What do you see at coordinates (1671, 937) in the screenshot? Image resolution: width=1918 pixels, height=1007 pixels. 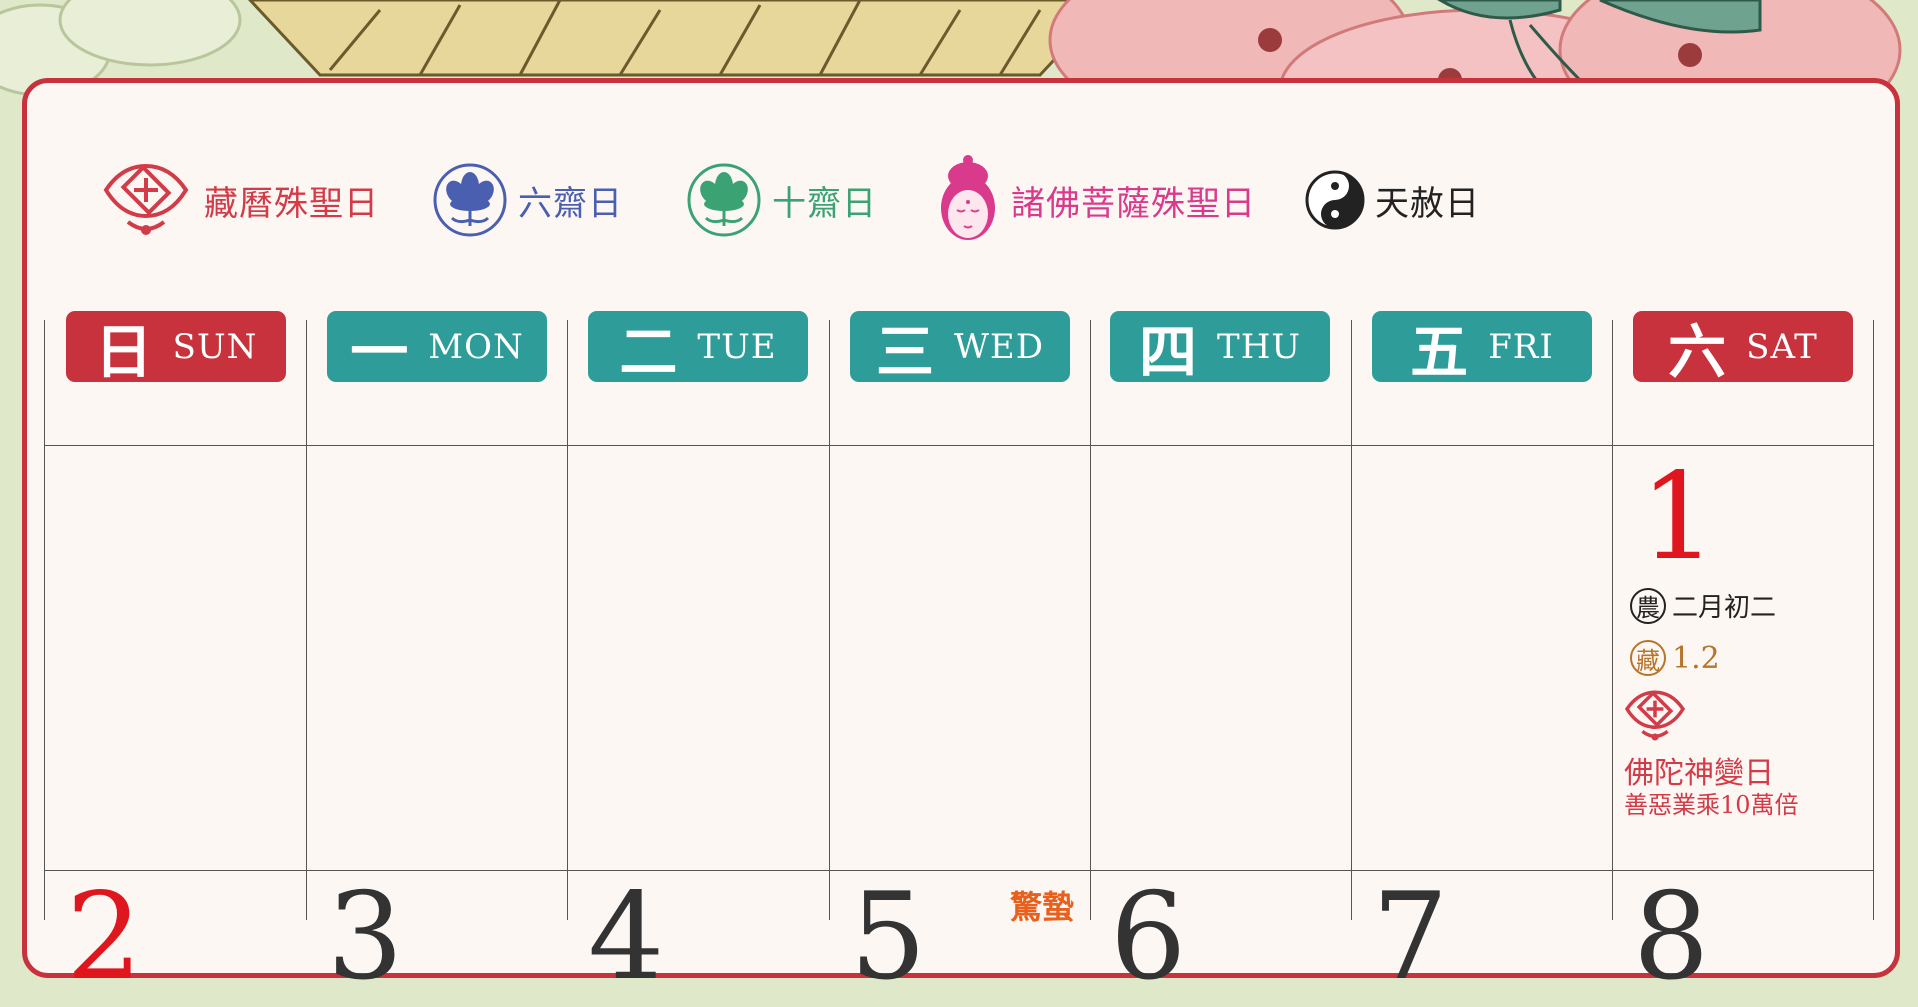 I see `date-number: 8` at bounding box center [1671, 937].